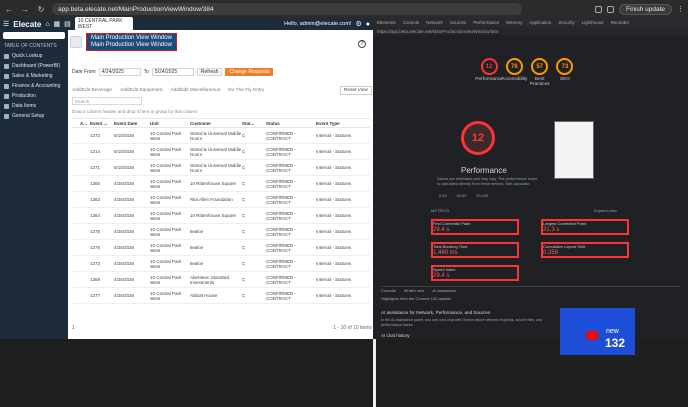  Describe the element at coordinates (482, 196) in the screenshot. I see `legend-green: 90-100` at that location.